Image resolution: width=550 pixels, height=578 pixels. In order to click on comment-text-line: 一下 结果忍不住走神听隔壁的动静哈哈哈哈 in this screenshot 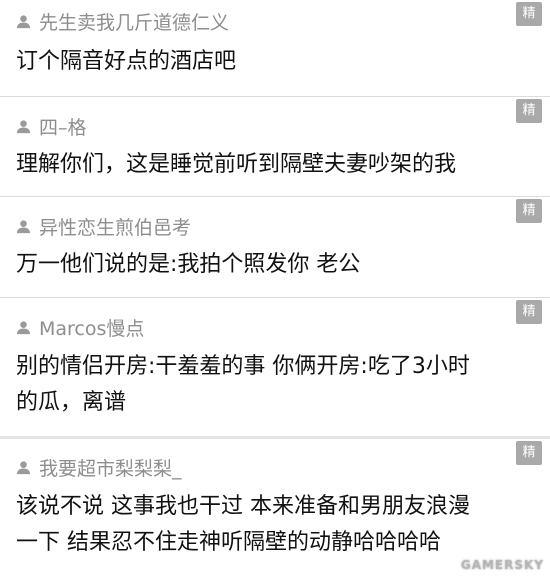, I will do `click(228, 542)`.